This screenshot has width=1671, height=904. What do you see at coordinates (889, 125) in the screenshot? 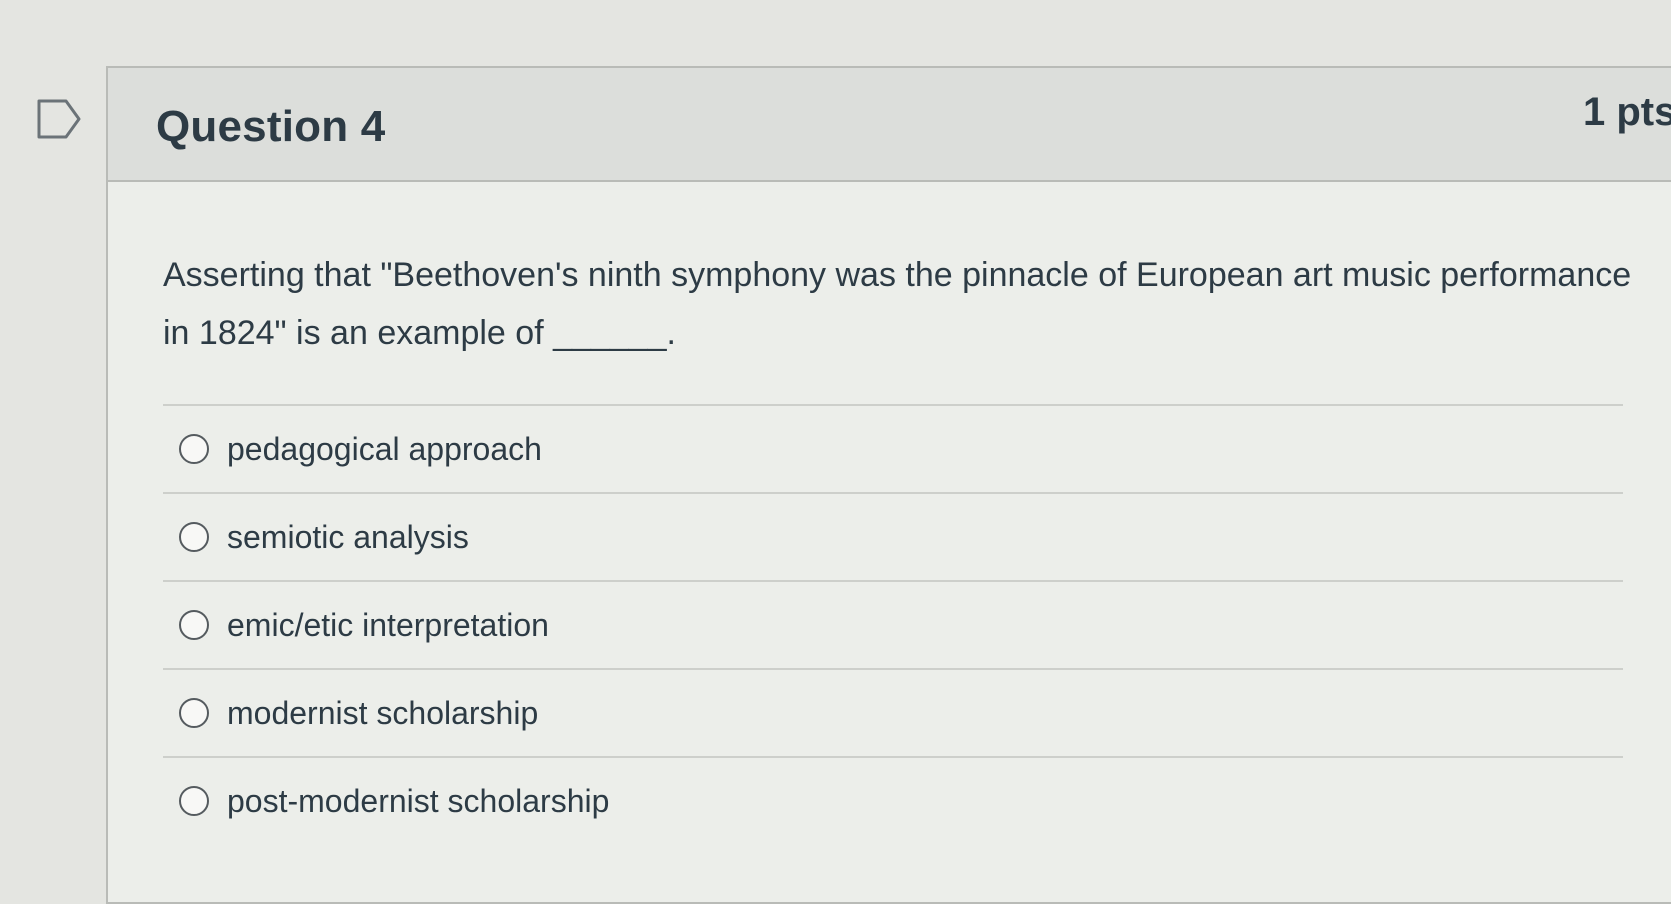
I see `question-header: Question 4 1 pts` at bounding box center [889, 125].